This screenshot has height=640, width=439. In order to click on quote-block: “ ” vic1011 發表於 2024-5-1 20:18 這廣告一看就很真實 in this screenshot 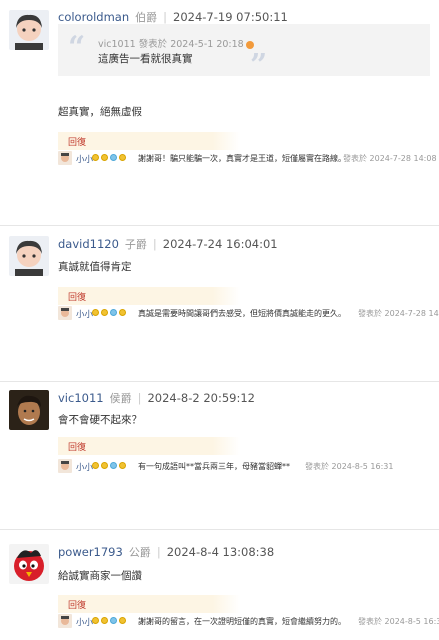, I will do `click(244, 53)`.